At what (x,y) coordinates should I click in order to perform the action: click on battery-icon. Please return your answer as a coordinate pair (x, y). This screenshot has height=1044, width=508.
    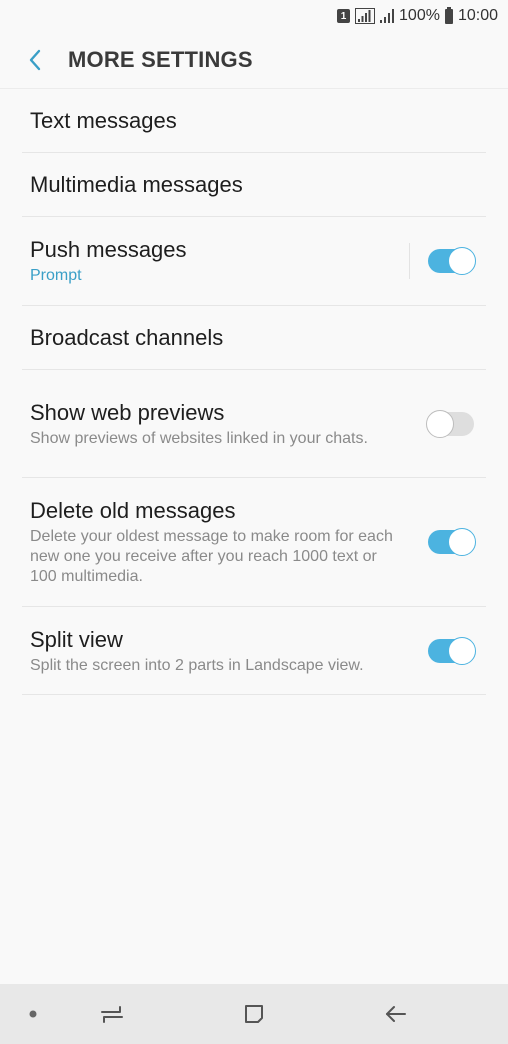
    Looking at the image, I should click on (448, 15).